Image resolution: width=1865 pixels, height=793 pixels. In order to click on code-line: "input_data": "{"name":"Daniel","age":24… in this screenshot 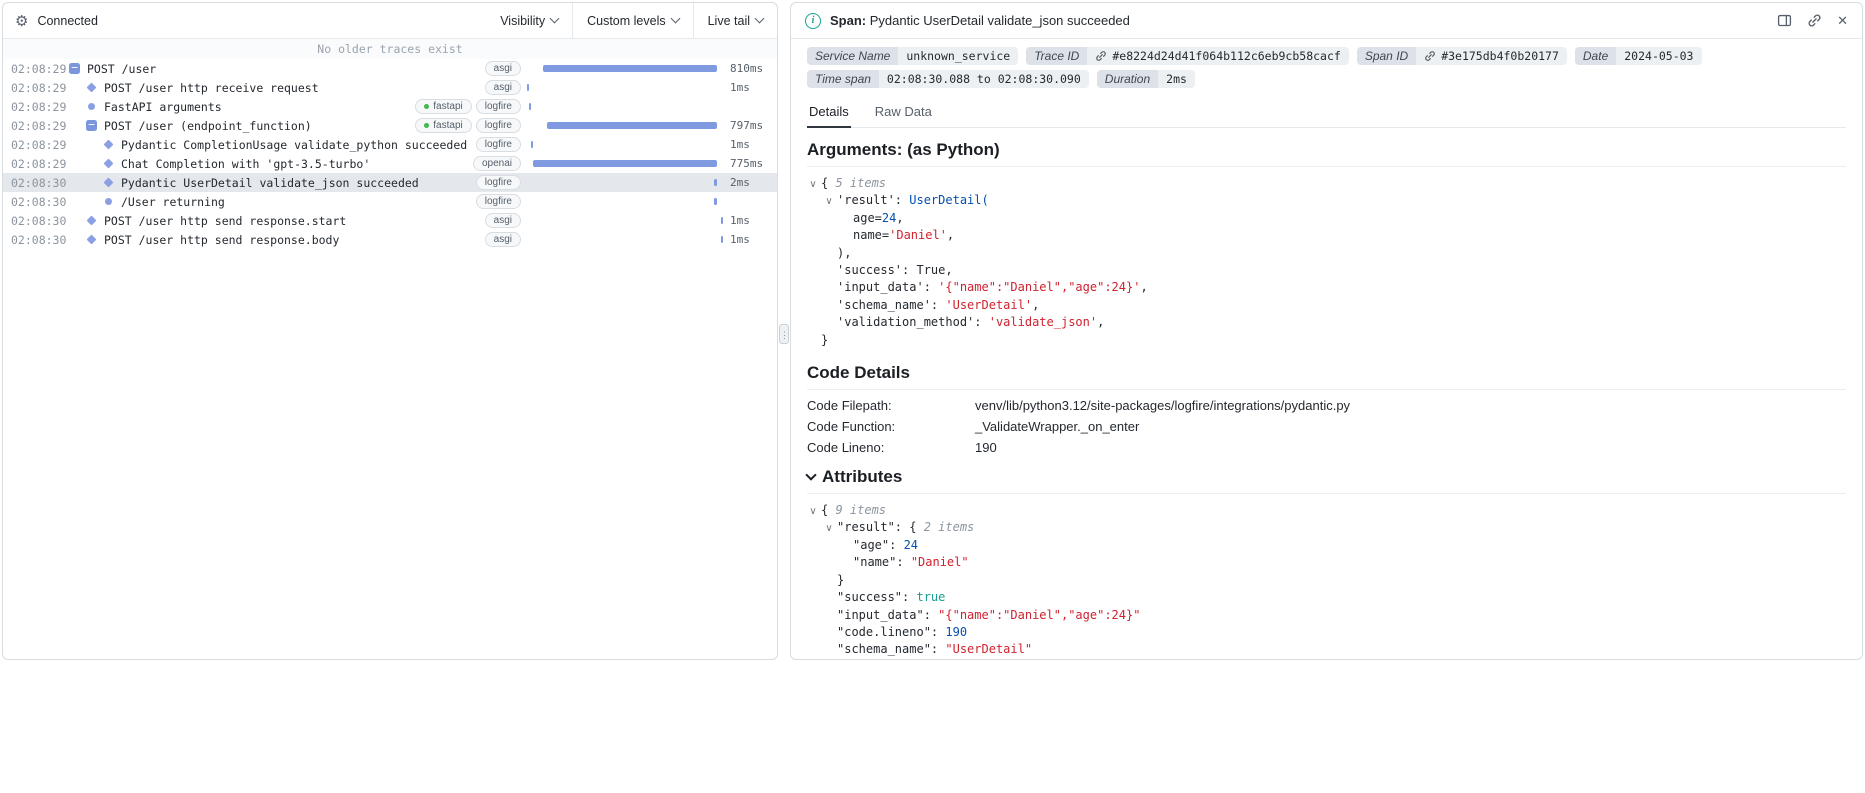, I will do `click(1326, 615)`.